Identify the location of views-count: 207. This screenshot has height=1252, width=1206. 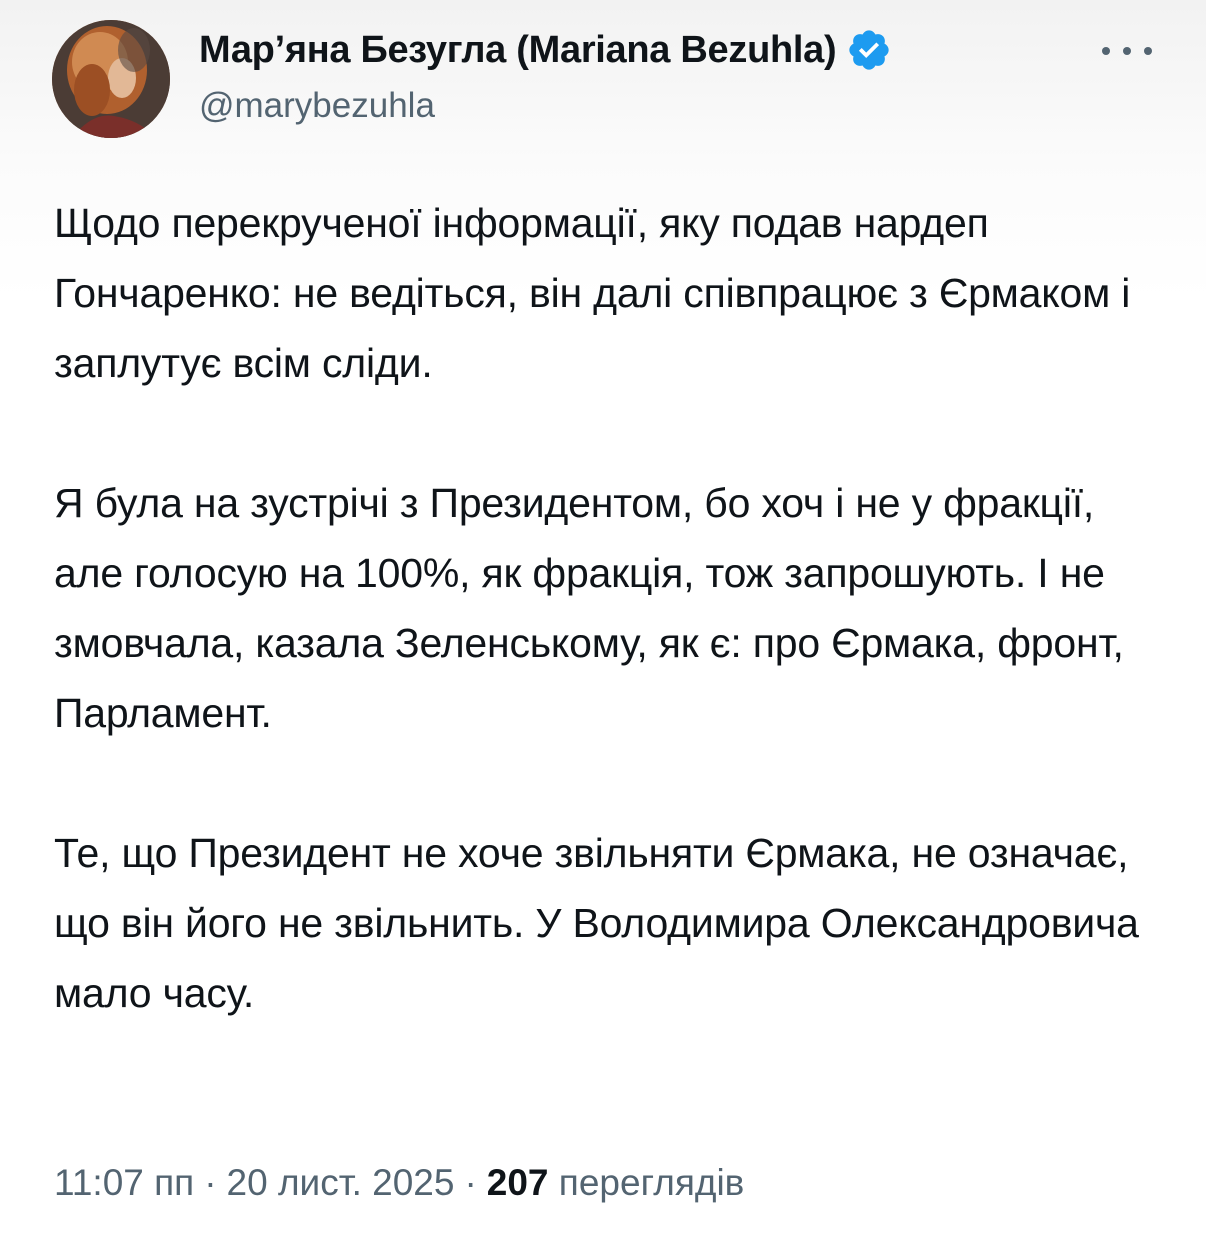
(518, 1182).